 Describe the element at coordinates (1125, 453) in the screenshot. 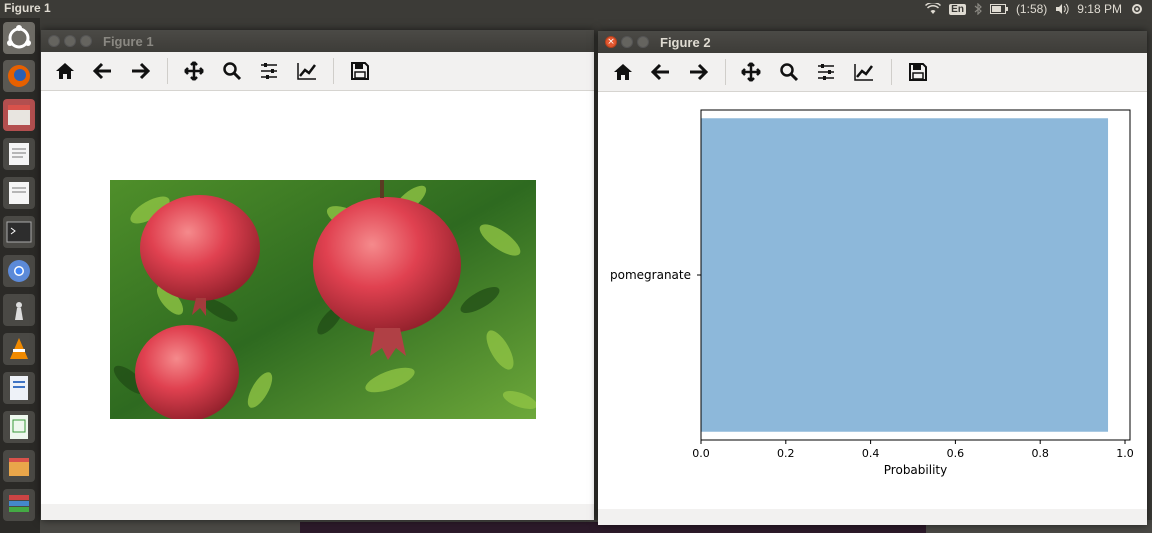

I see `xtick-label: 1.0` at that location.